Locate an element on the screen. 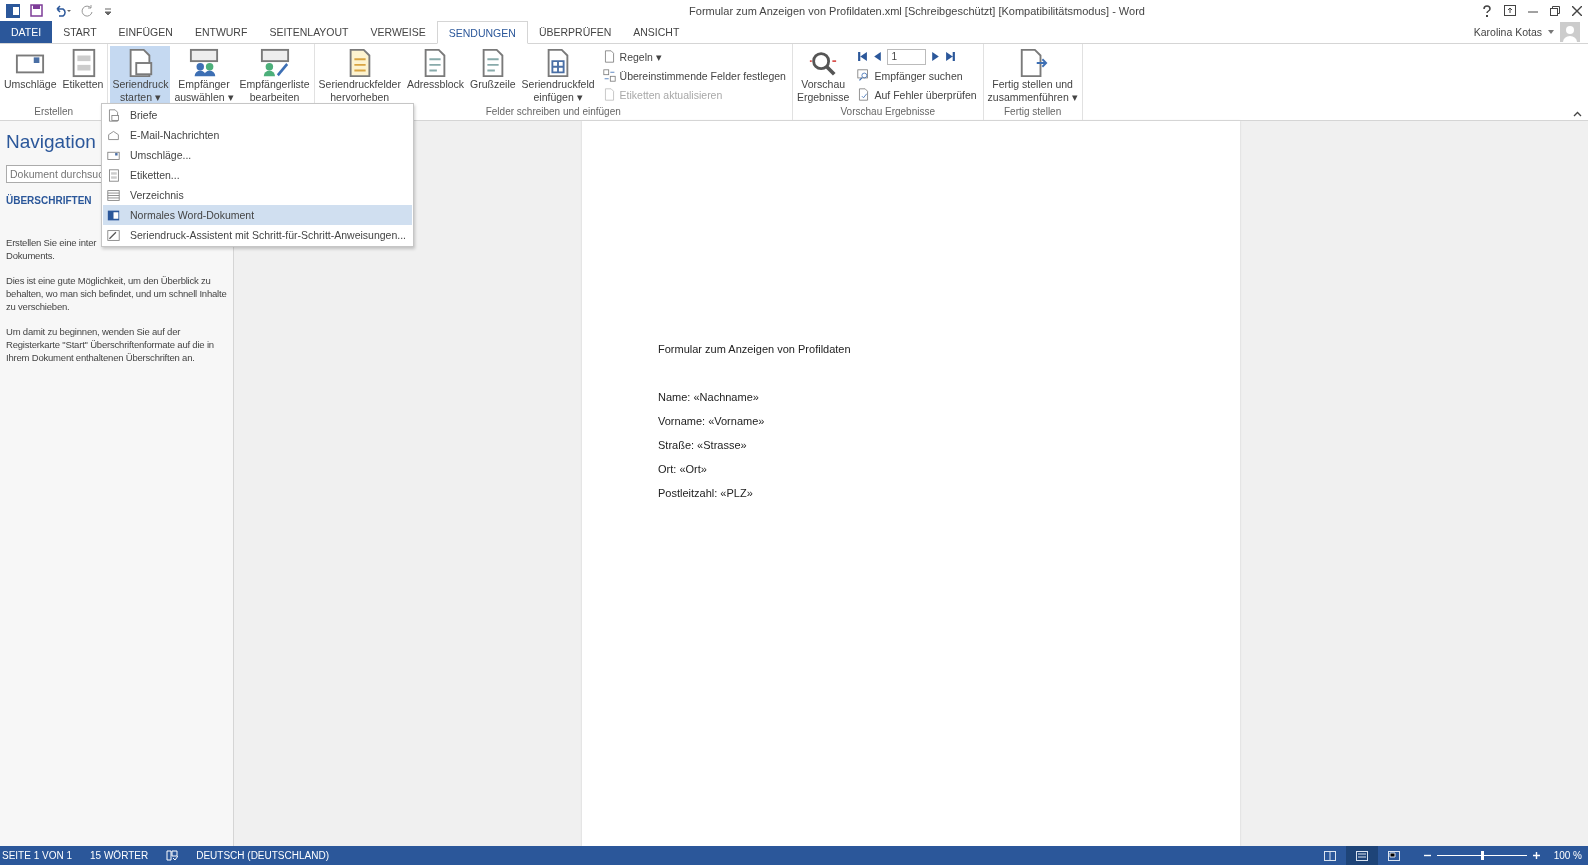 This screenshot has height=865, width=1588. status-item: 15 WÖRTER is located at coordinates (119, 855).